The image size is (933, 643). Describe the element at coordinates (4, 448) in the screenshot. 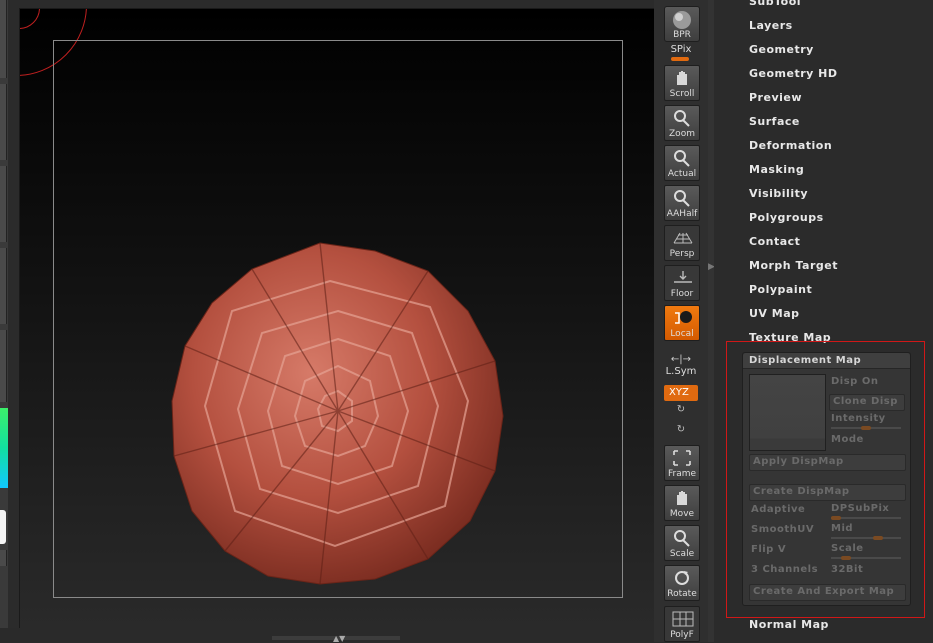

I see `color-picker-strip` at that location.